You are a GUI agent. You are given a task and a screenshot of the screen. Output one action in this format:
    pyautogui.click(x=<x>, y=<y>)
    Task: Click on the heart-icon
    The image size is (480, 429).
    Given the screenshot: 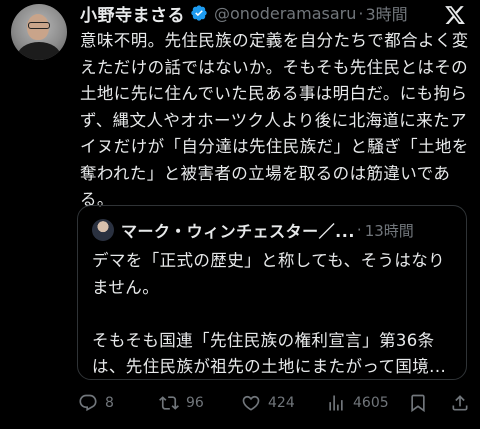 What is the action you would take?
    pyautogui.click(x=251, y=403)
    